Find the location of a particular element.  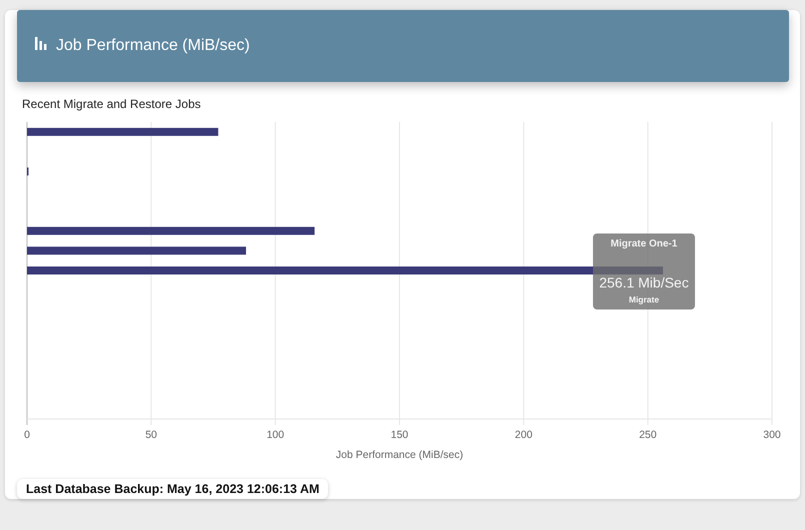

tick-label: 300 is located at coordinates (772, 435).